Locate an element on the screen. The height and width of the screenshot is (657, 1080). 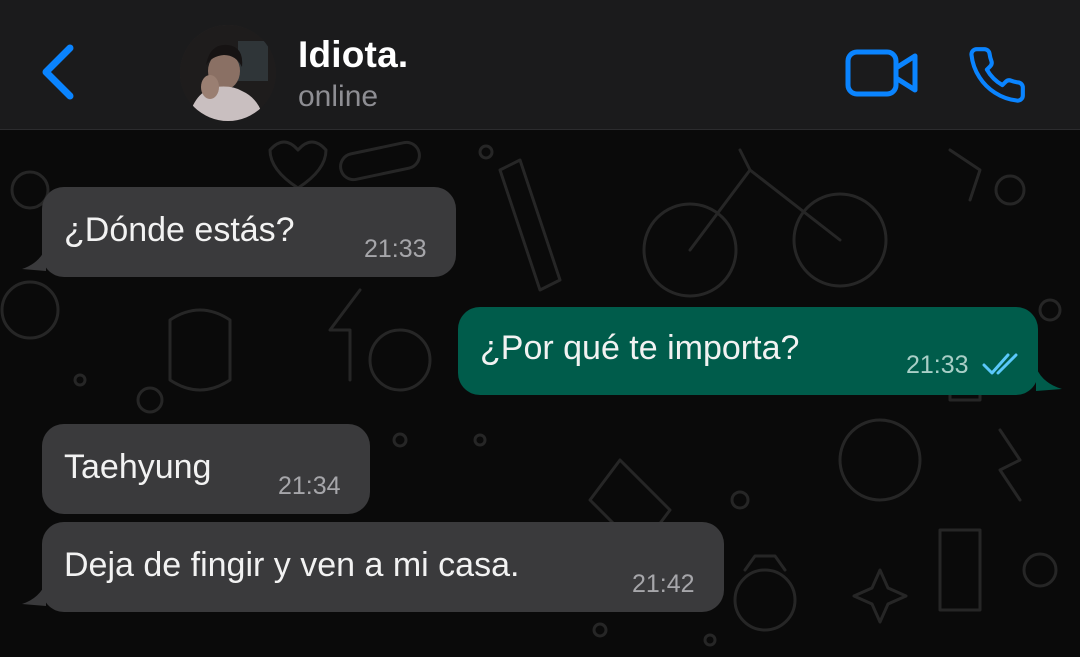
back-button is located at coordinates (60, 72).